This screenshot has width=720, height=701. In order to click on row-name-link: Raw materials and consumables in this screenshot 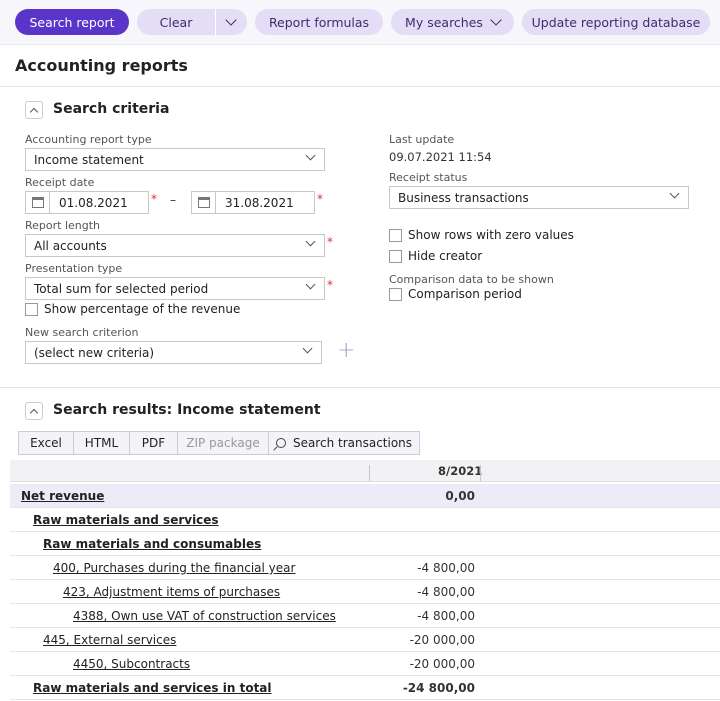, I will do `click(152, 544)`.